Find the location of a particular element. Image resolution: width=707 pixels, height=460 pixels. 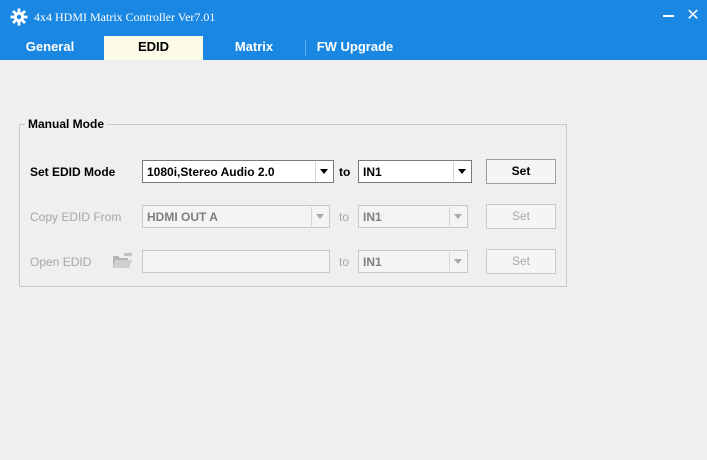

edid-mode-select: 1080i,Stereo Audio 2.0 is located at coordinates (238, 171).